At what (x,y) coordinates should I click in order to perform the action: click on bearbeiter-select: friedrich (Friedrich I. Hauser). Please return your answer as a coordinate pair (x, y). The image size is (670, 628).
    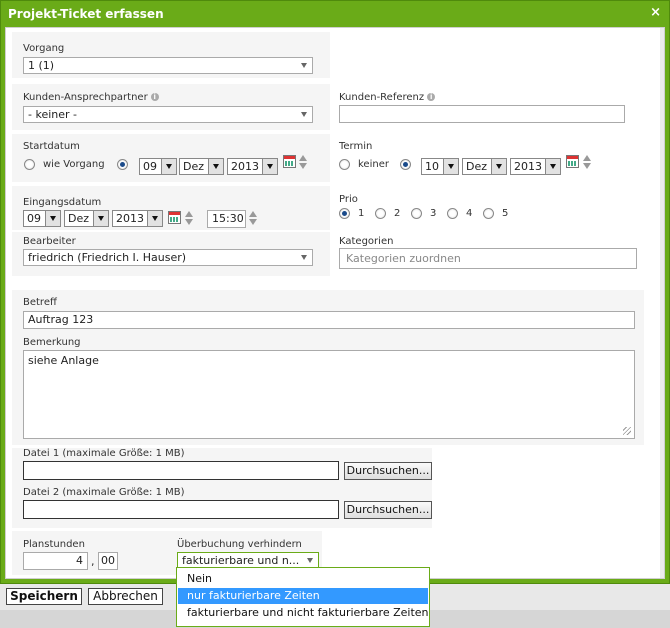
    Looking at the image, I should click on (168, 257).